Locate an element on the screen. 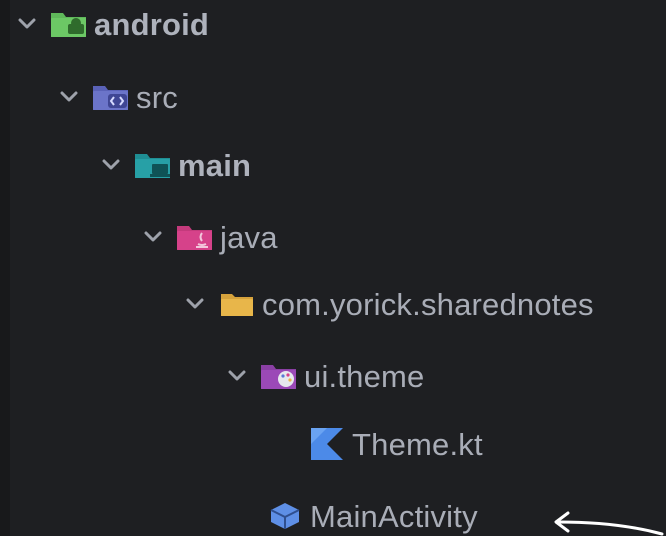  tree-item-ui-theme: ui.theme is located at coordinates (324, 376).